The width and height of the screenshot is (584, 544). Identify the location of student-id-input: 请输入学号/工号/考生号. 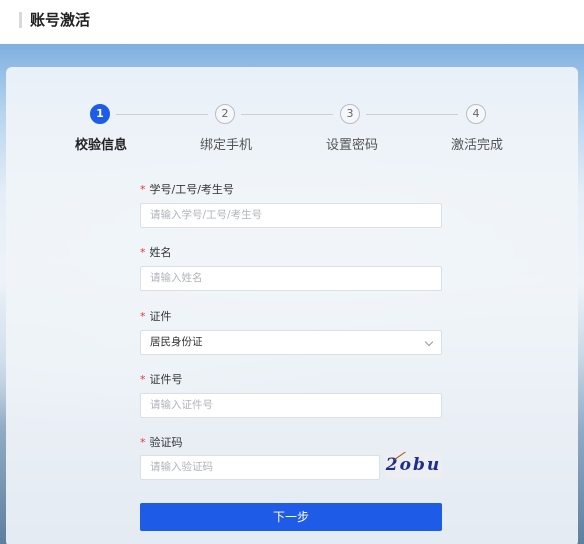
(291, 215).